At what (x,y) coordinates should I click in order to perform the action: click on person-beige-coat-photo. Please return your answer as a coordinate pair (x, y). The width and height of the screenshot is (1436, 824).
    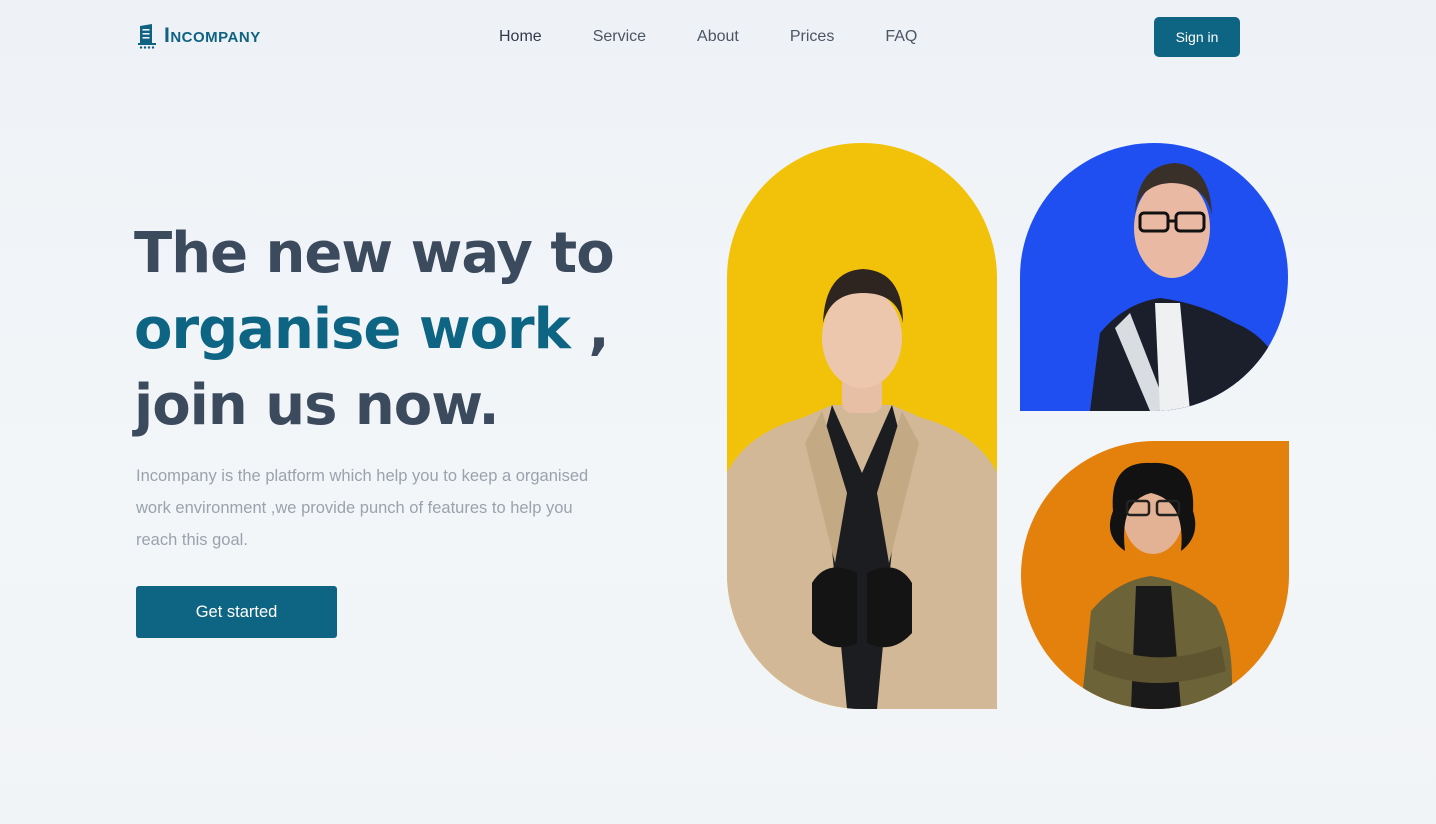
    Looking at the image, I should click on (862, 426).